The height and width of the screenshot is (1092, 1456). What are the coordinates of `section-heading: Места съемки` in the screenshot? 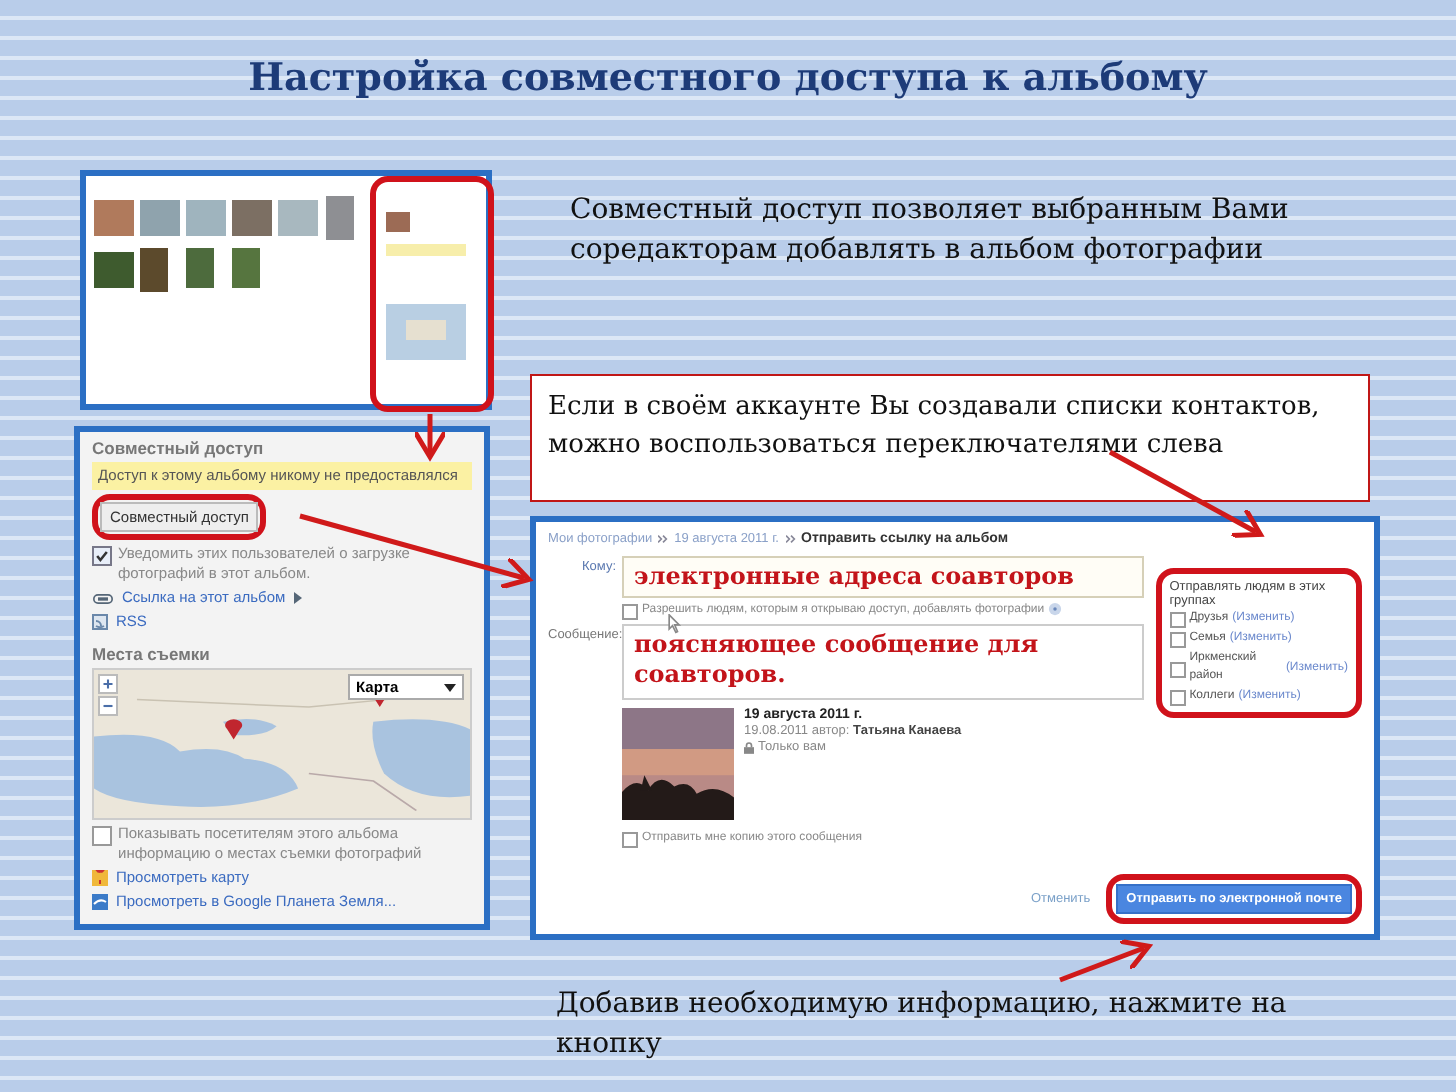 It's located at (152, 654).